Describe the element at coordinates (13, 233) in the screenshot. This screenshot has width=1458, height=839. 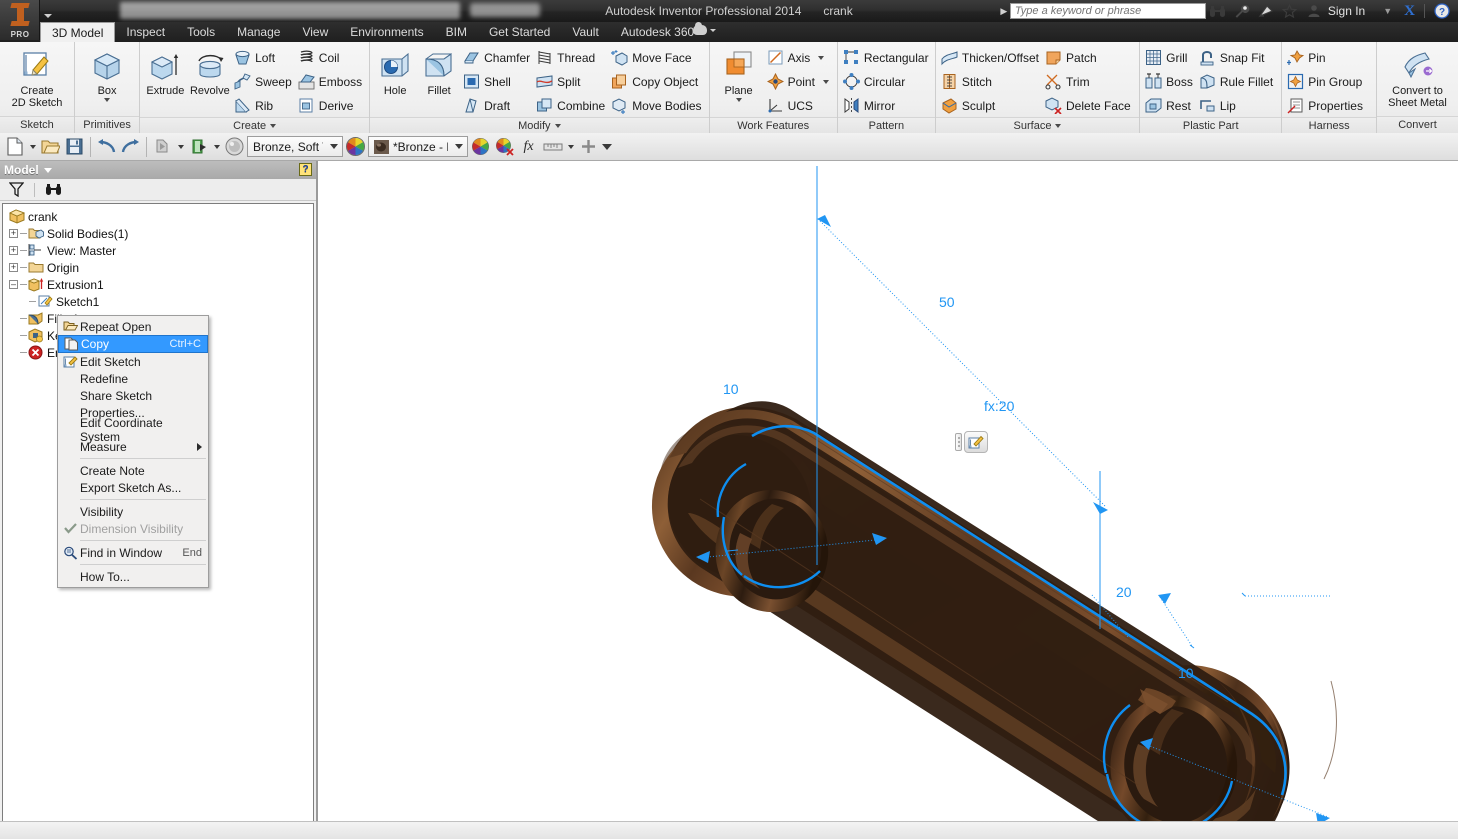
I see `expander-solid-bodies: +` at that location.